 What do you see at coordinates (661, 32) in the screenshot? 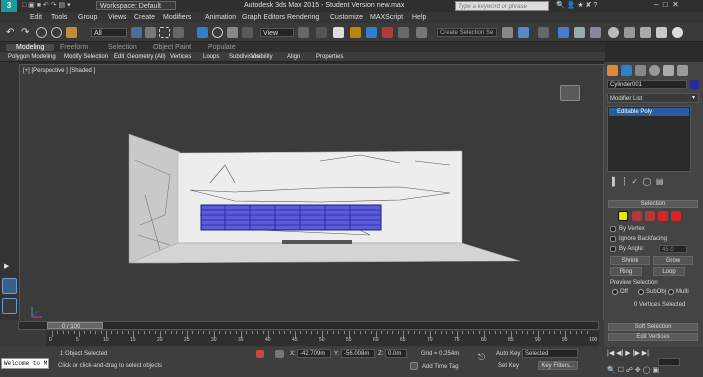
I see `render-production-icon` at bounding box center [661, 32].